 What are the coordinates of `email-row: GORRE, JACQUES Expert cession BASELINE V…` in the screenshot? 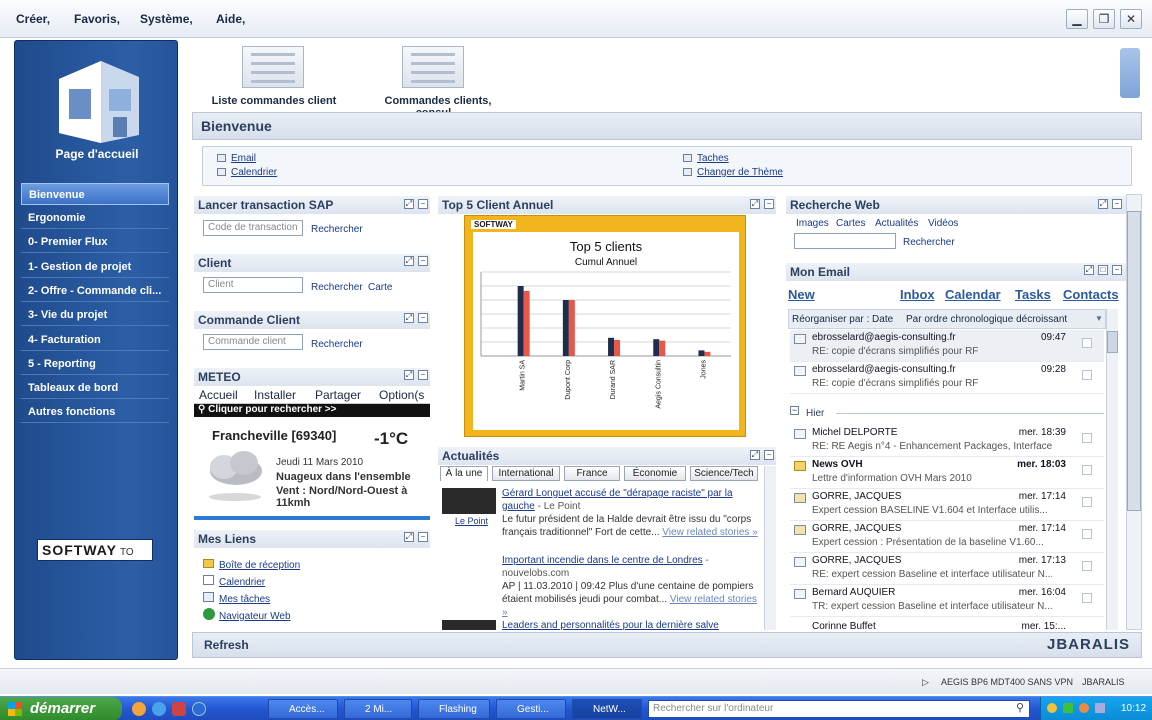 It's located at (947, 505).